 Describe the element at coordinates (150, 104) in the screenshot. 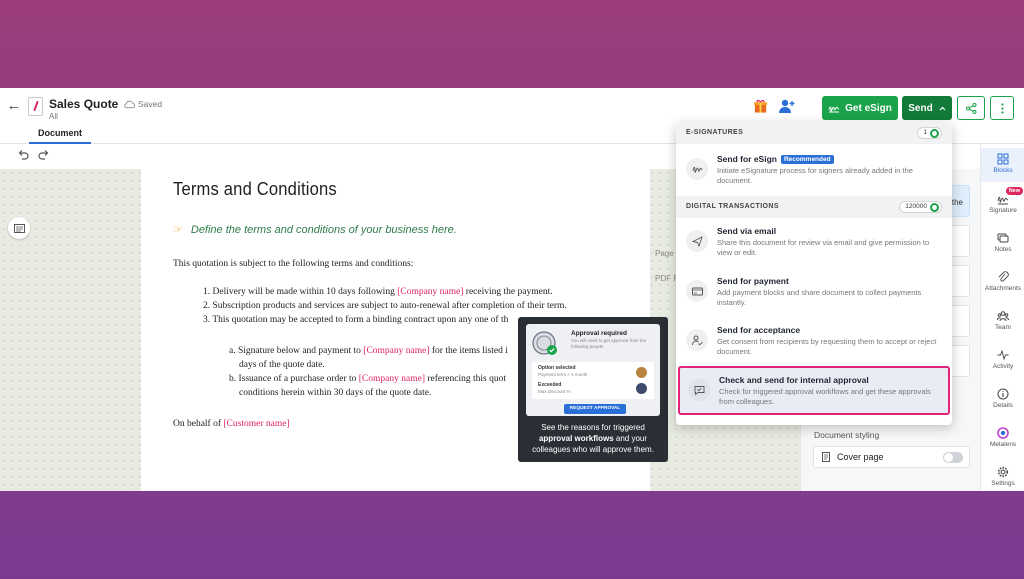

I see `save-status-label: Saved` at that location.